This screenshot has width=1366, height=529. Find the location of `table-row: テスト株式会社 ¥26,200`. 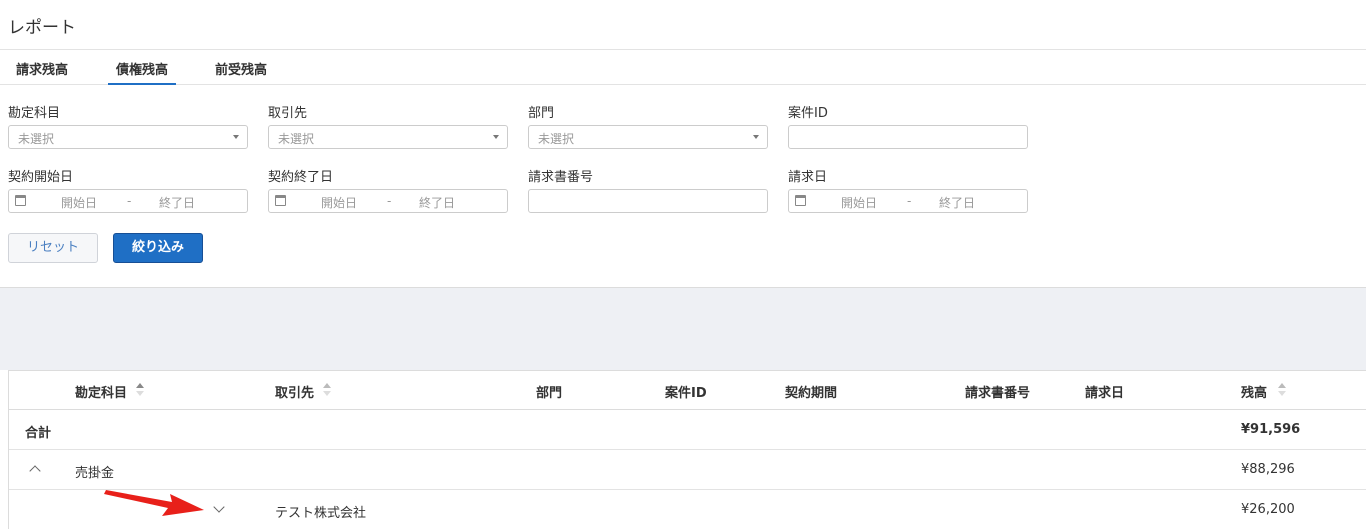

table-row: テスト株式会社 ¥26,200 is located at coordinates (695, 509).